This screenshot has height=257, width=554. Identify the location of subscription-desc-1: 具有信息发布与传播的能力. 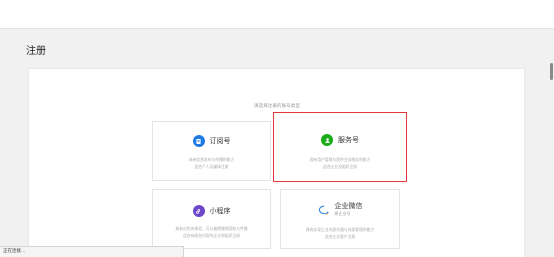
(211, 159).